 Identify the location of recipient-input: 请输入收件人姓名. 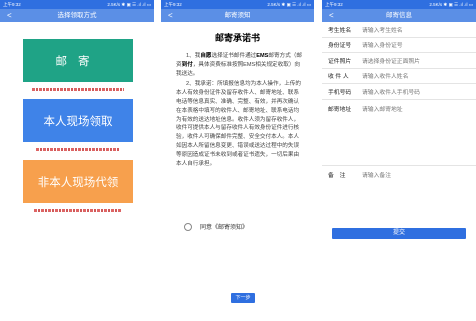
(419, 75).